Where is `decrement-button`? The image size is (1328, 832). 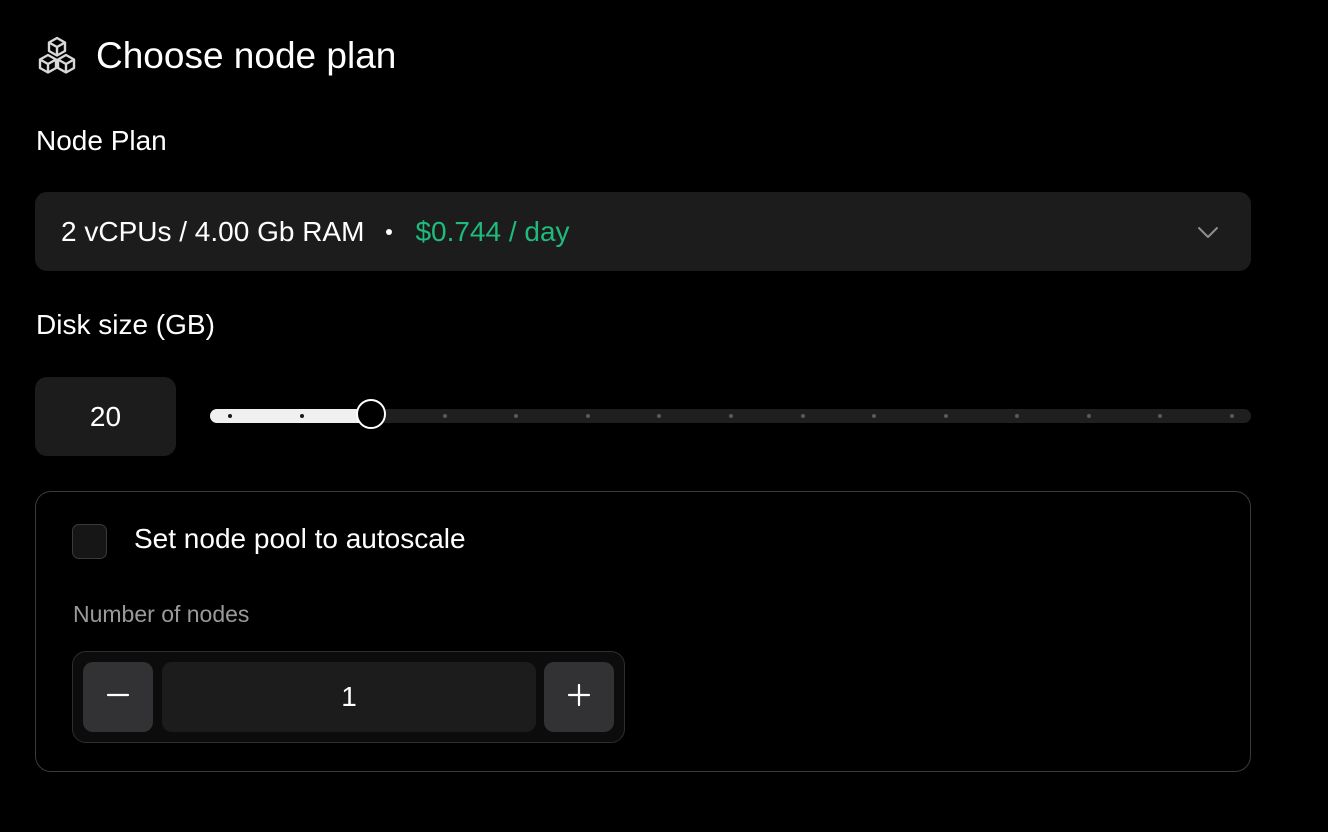
decrement-button is located at coordinates (118, 697).